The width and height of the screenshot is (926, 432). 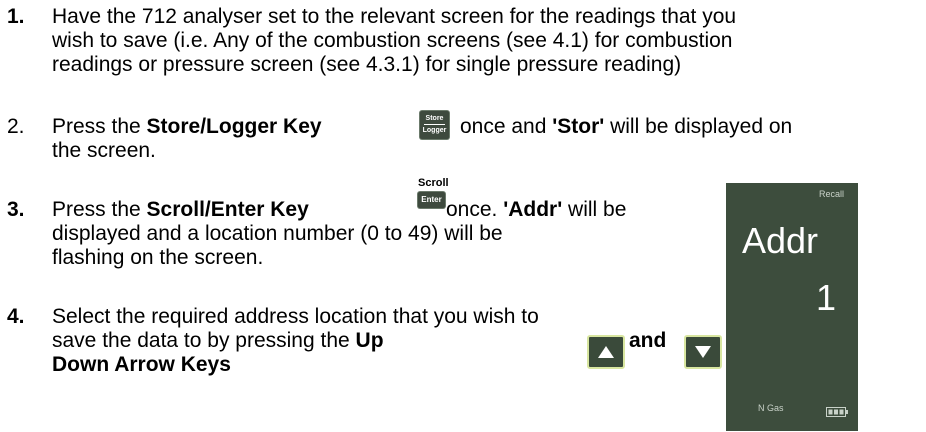 I want to click on display-location-number: 1, so click(x=825, y=297).